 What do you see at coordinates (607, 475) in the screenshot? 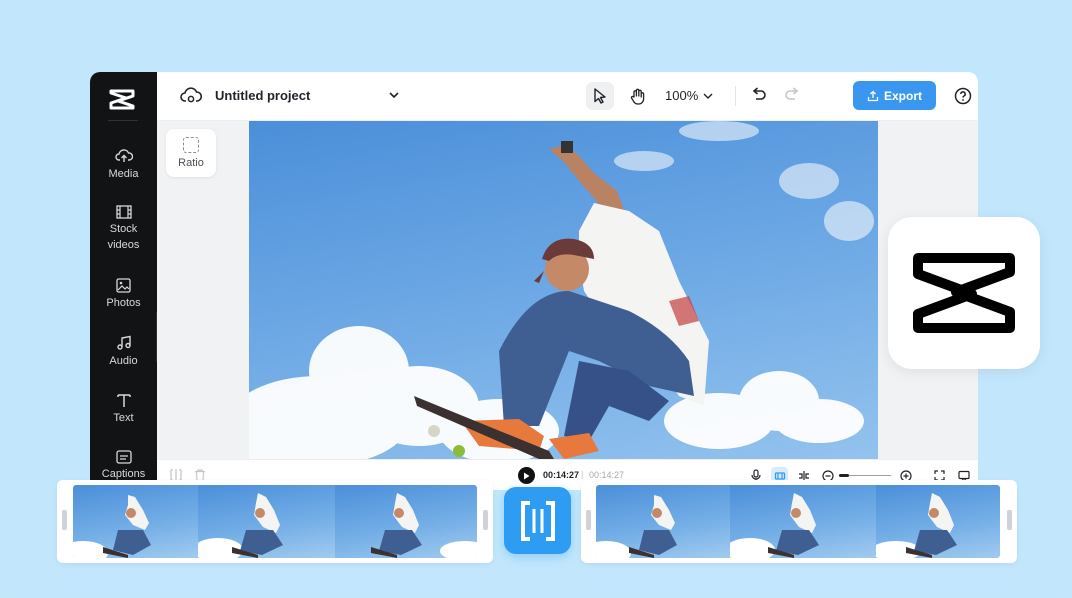
I see `total-time: 00:14:27` at bounding box center [607, 475].